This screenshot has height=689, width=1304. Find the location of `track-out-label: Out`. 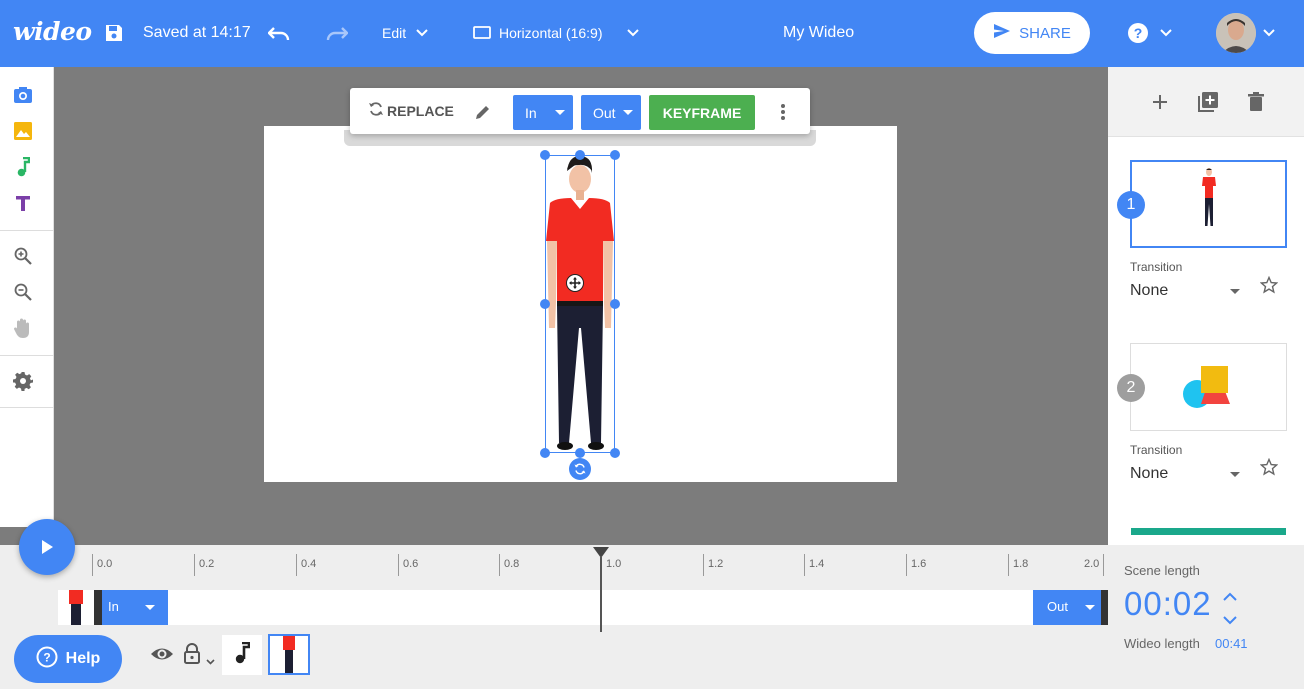

track-out-label: Out is located at coordinates (1057, 606).